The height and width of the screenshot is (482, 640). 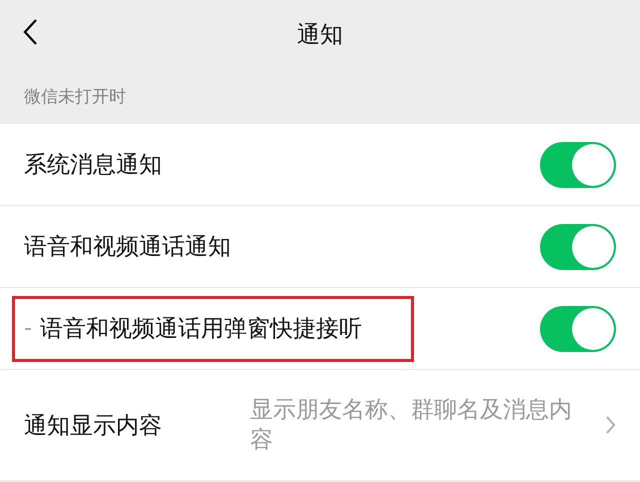 I want to click on dash-mark: -, so click(x=28, y=328).